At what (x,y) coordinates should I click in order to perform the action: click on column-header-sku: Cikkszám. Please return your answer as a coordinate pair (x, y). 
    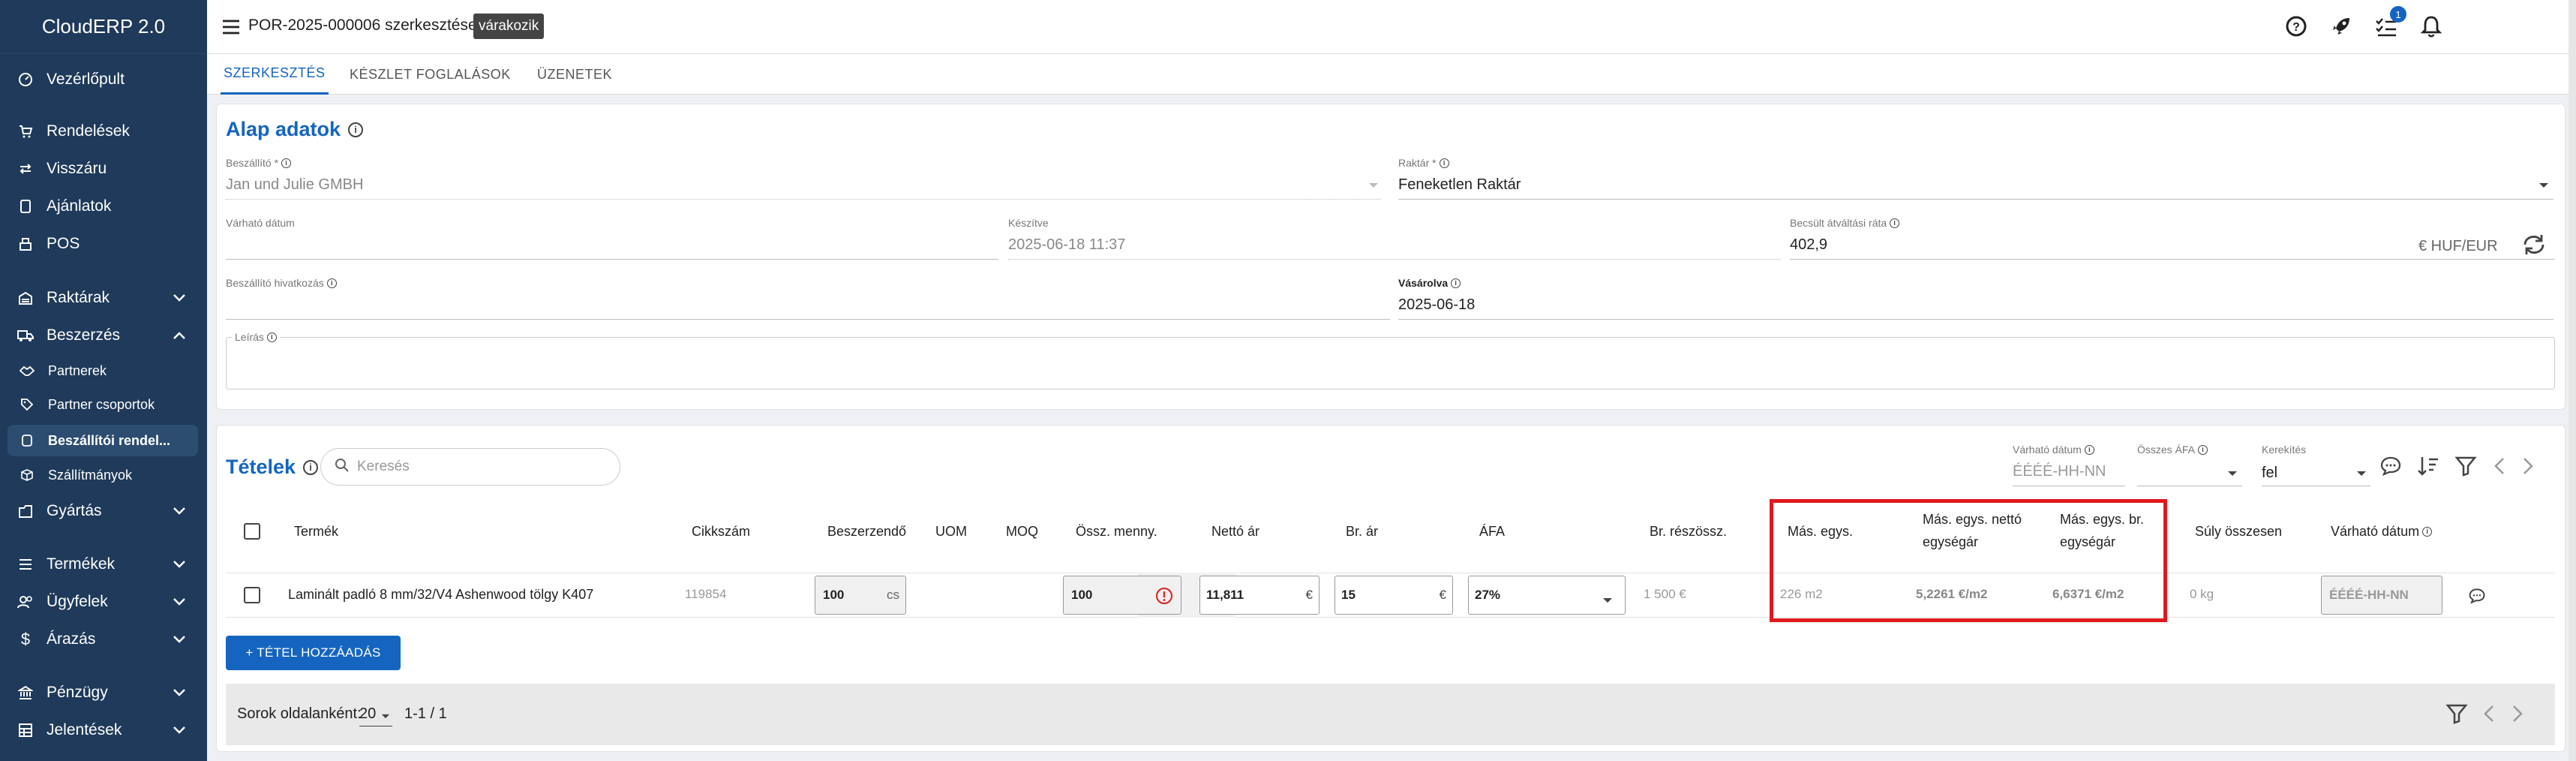
    Looking at the image, I should click on (721, 531).